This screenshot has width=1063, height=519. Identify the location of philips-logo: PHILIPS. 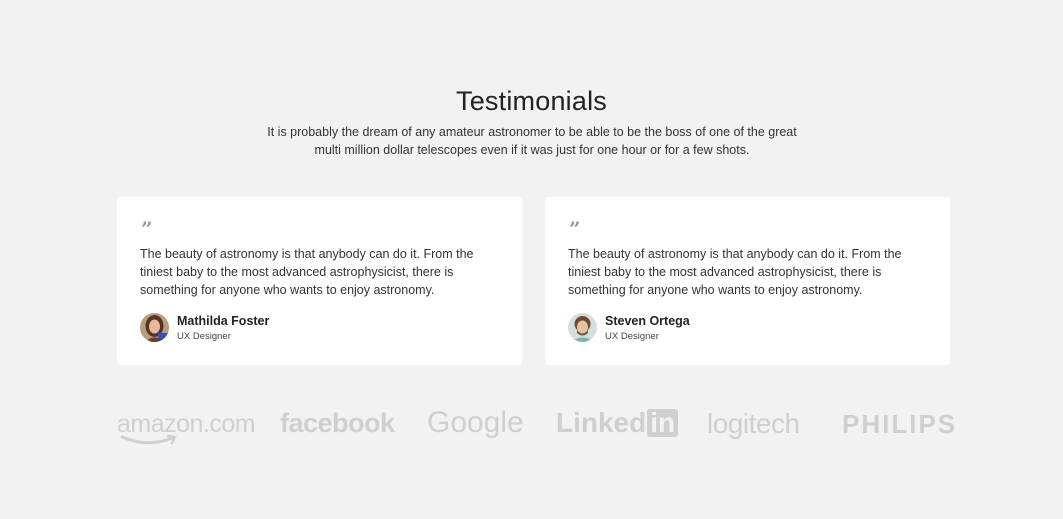
(900, 424).